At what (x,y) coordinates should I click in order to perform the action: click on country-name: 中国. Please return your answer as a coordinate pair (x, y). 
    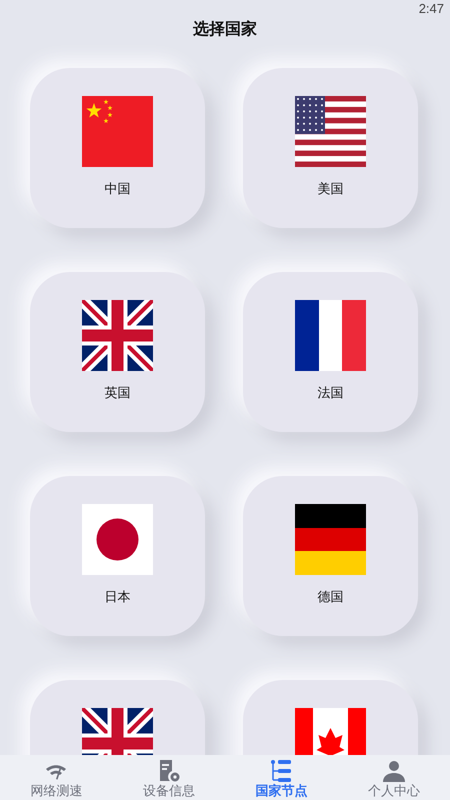
    Looking at the image, I should click on (117, 189).